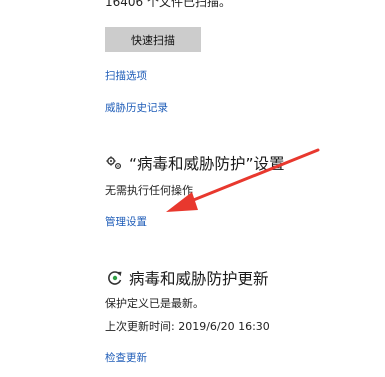 The height and width of the screenshot is (377, 385). I want to click on protection-updates-status: 保护定义已是最新。, so click(154, 303).